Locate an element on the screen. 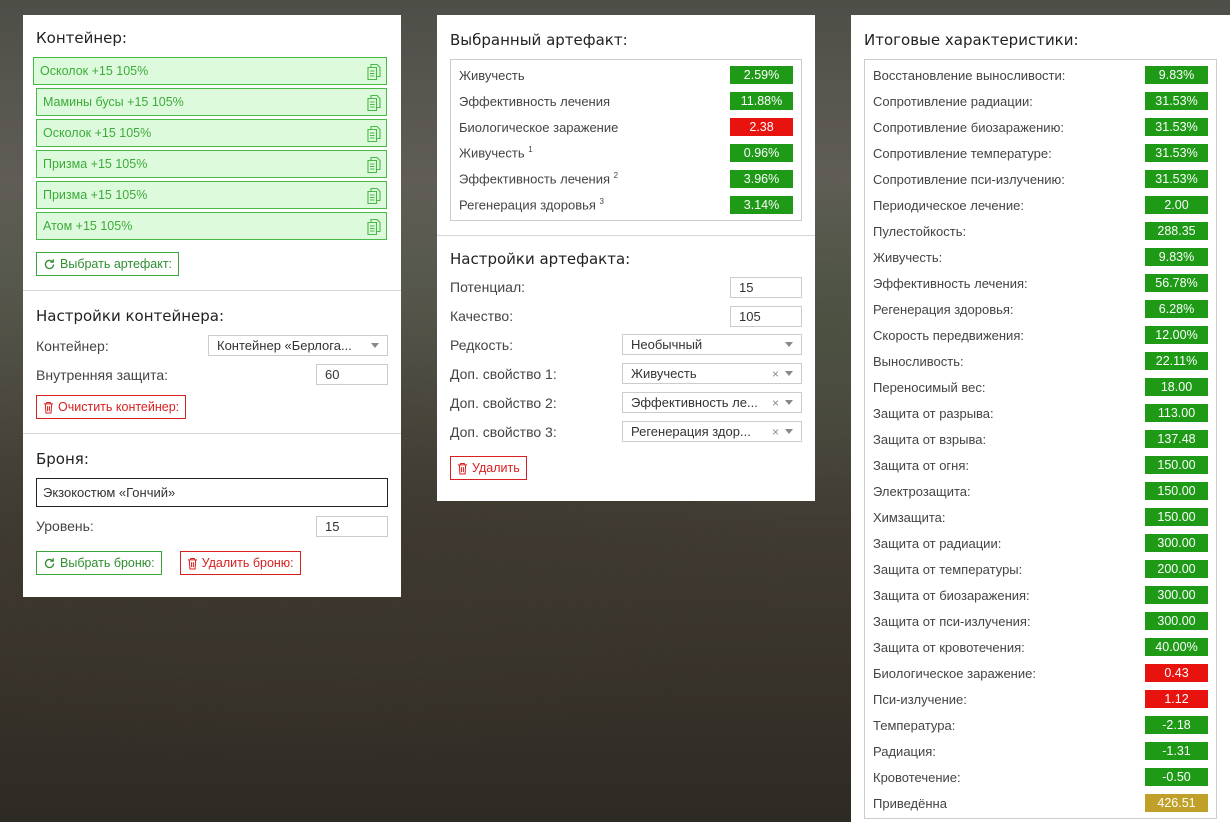 Image resolution: width=1230 pixels, height=822 pixels. stat-row: Защита от взрыва: 137.48 is located at coordinates (1040, 439).